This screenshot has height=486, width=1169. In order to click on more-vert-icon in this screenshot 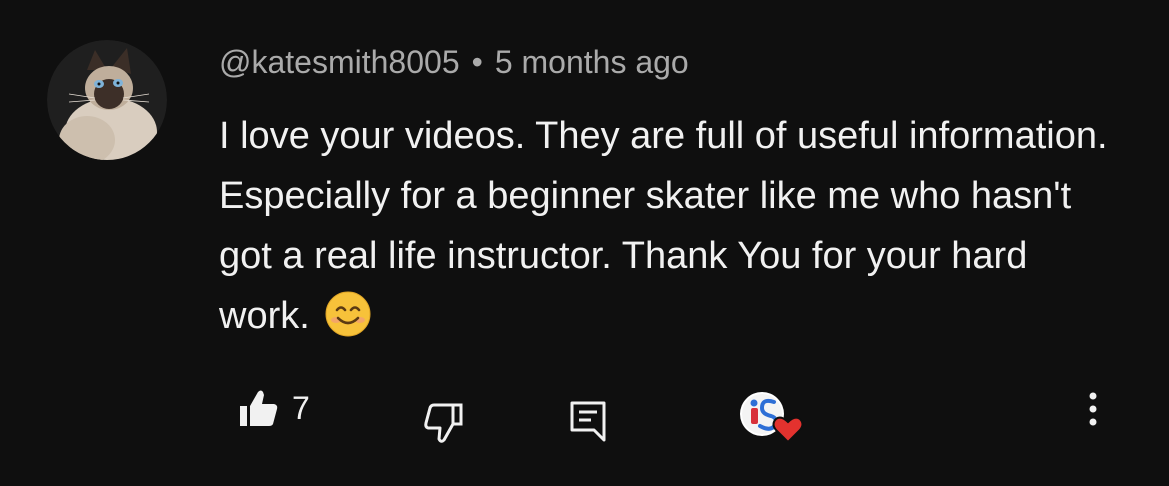, I will do `click(1093, 409)`.